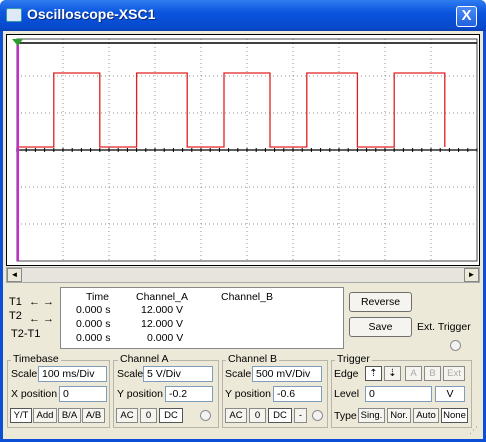 This screenshot has height=442, width=486. What do you see at coordinates (347, 394) in the screenshot?
I see `trigger-level-label: Level` at bounding box center [347, 394].